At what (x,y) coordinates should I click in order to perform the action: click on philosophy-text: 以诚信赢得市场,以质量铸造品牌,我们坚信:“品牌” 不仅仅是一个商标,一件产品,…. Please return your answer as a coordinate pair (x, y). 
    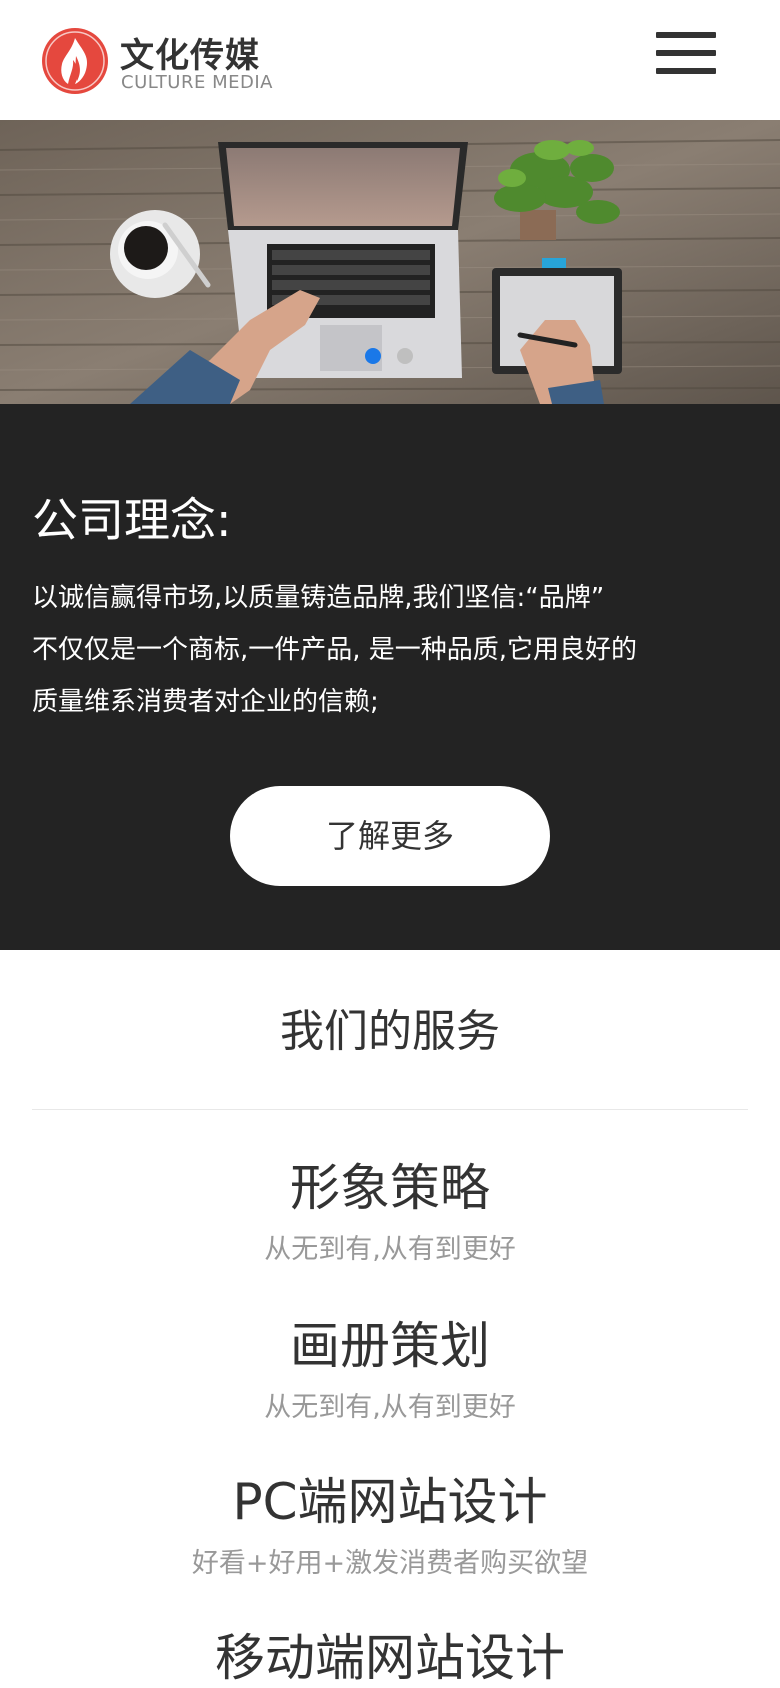
    Looking at the image, I should click on (392, 650).